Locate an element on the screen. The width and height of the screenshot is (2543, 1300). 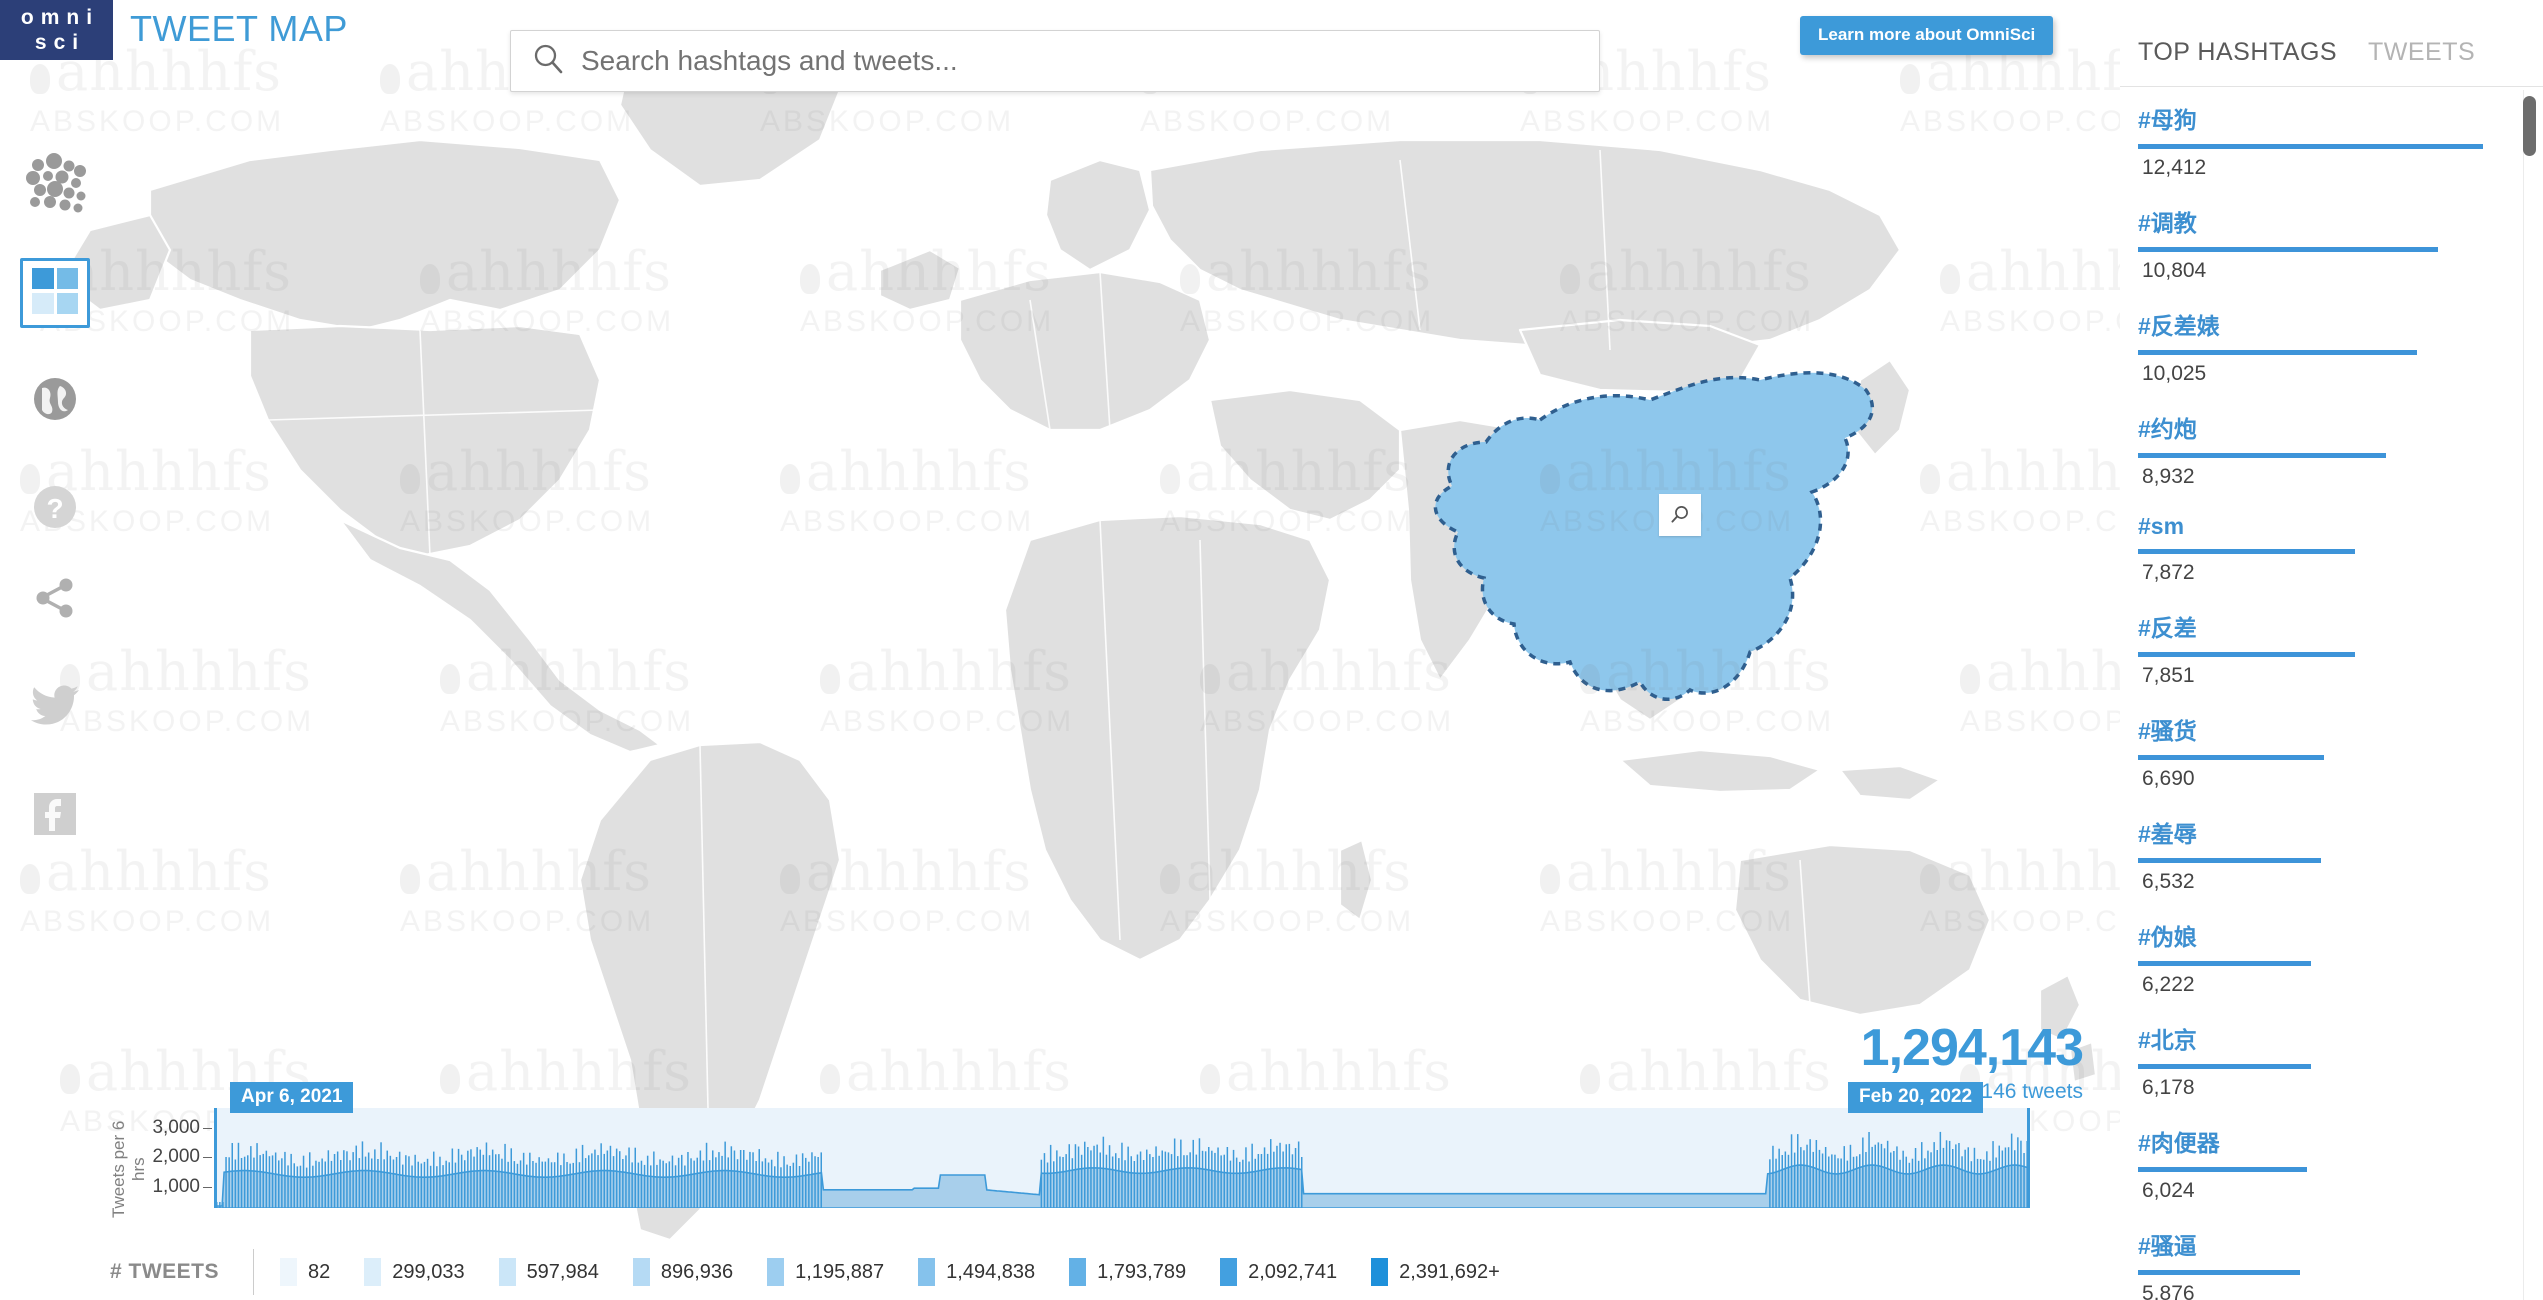
legend-label: 1,793,789 is located at coordinates (1142, 1271).